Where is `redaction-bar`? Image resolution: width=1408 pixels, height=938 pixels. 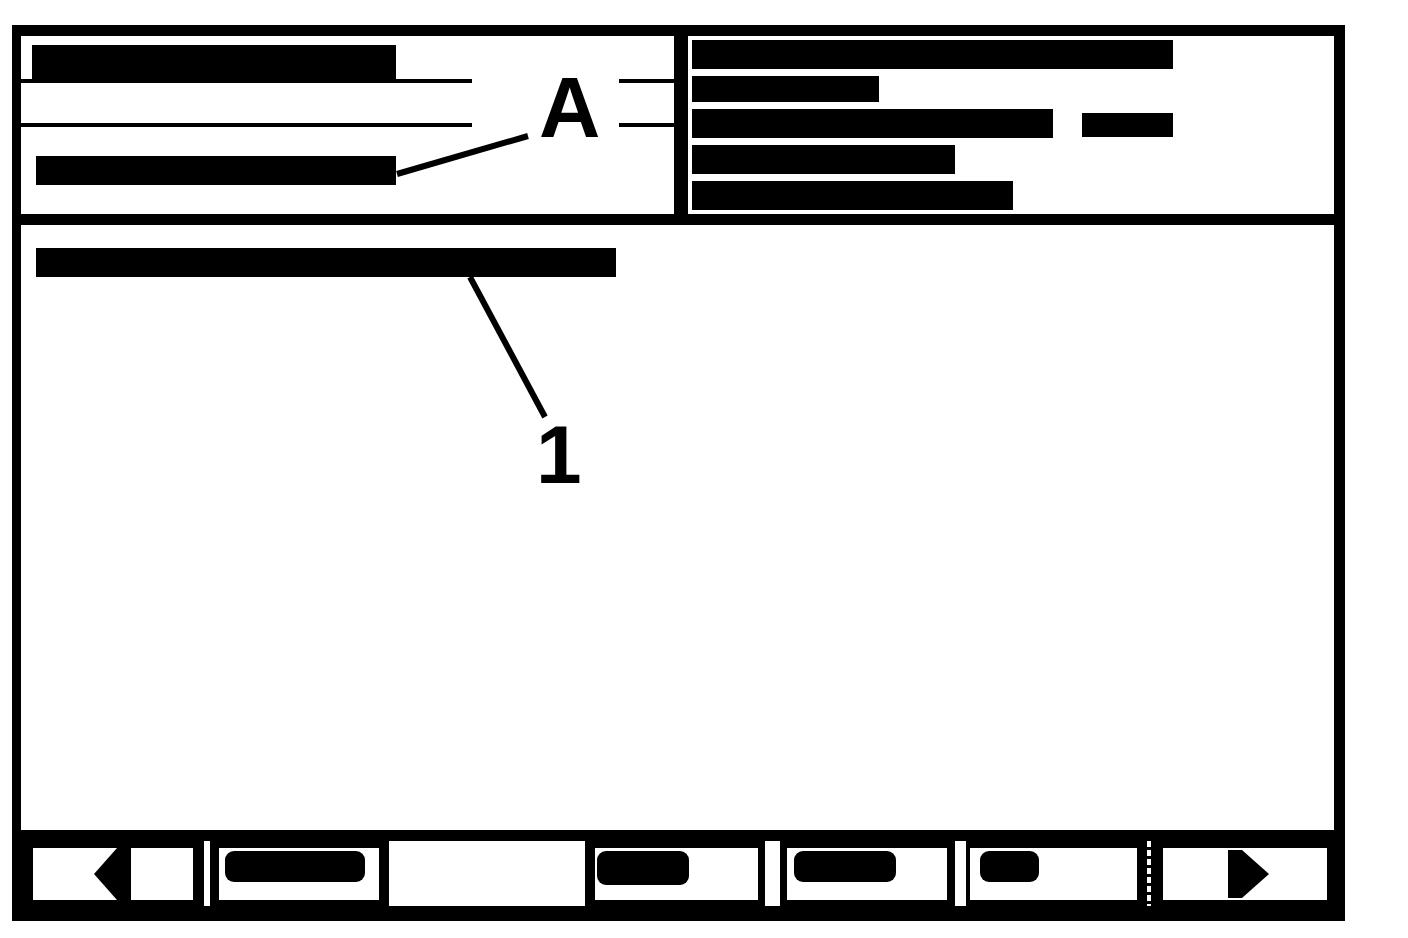
redaction-bar is located at coordinates (1009, 866).